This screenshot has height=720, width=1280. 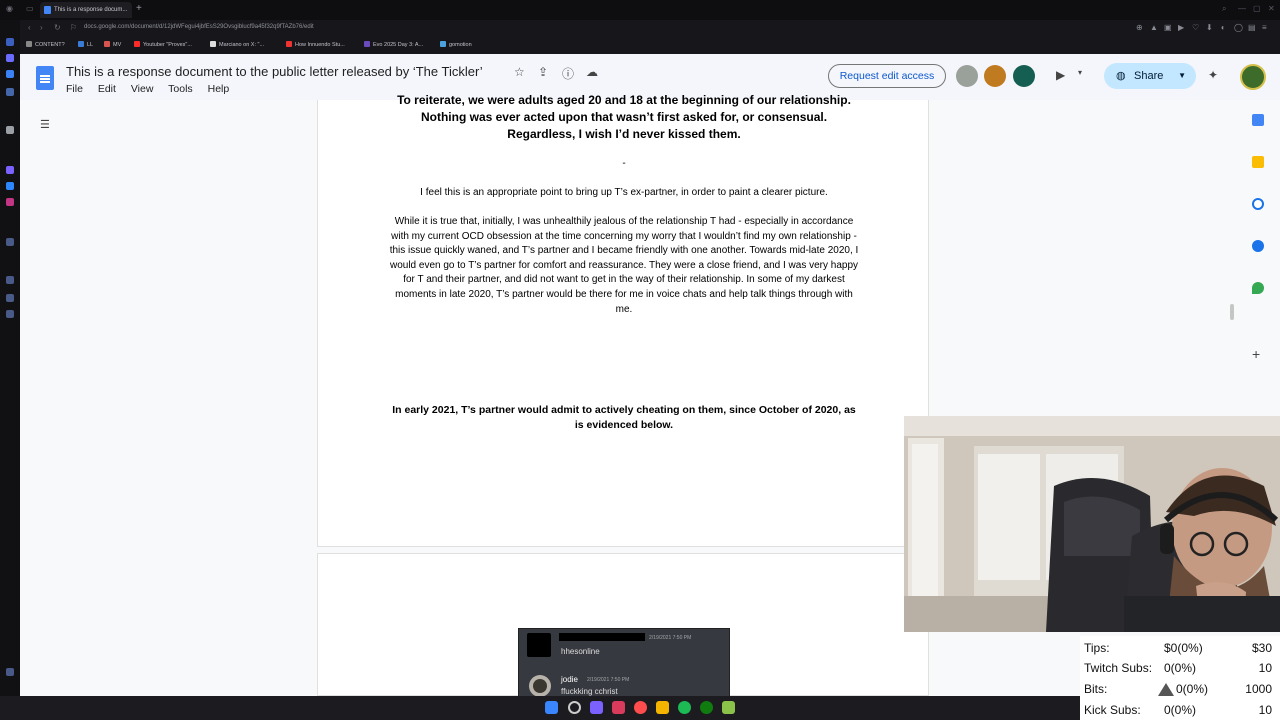 I want to click on bookmark-favicon-icon, so click(x=367, y=44).